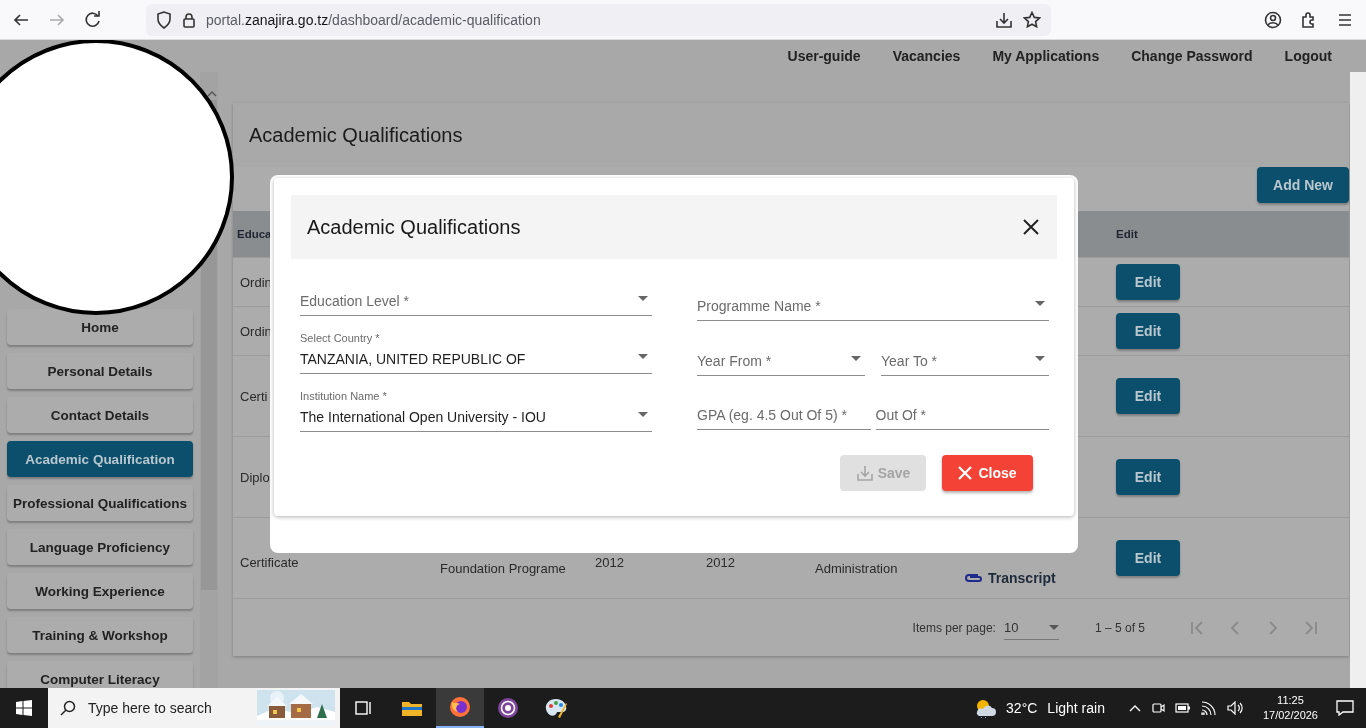  What do you see at coordinates (460, 707) in the screenshot?
I see `browser-icon` at bounding box center [460, 707].